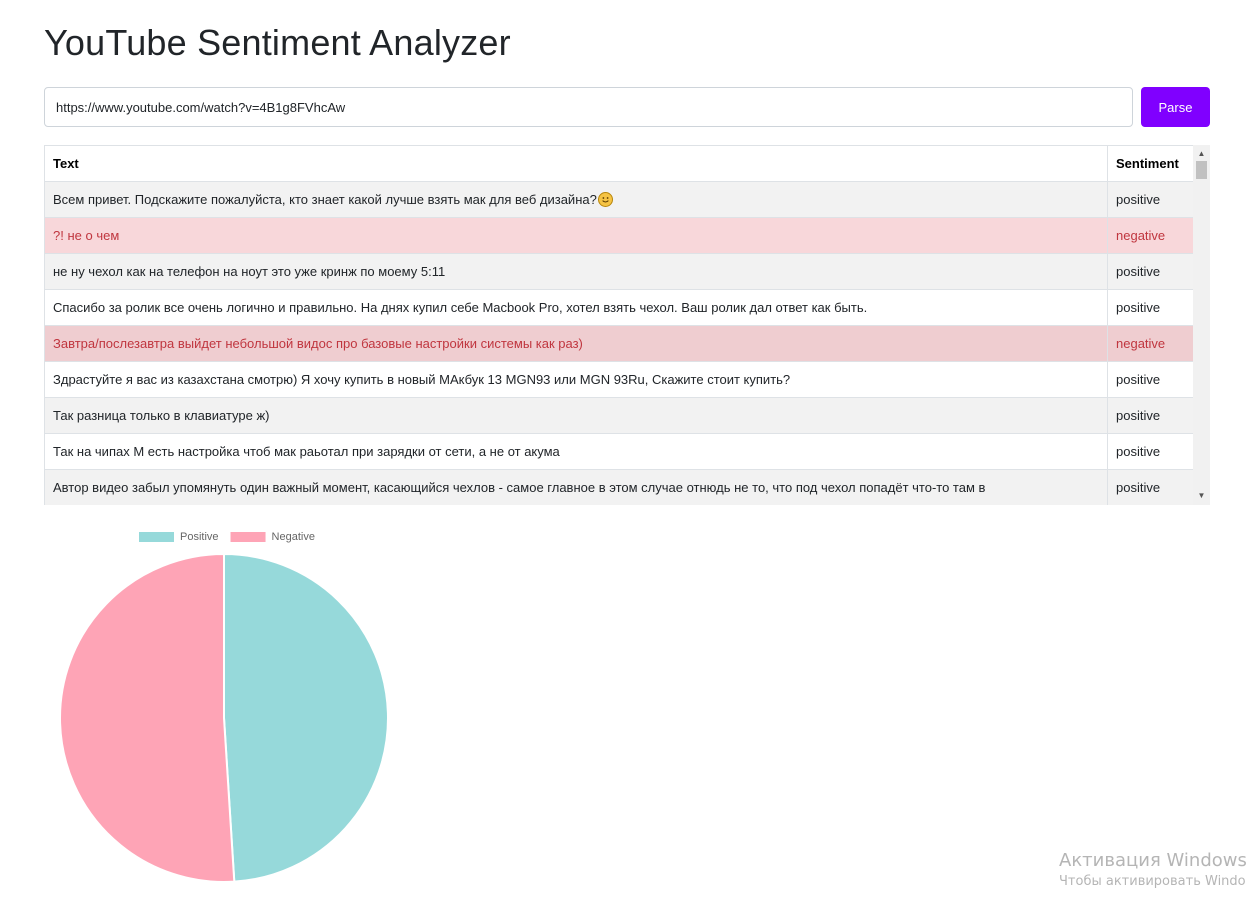  What do you see at coordinates (588, 107) in the screenshot?
I see `url-input` at bounding box center [588, 107].